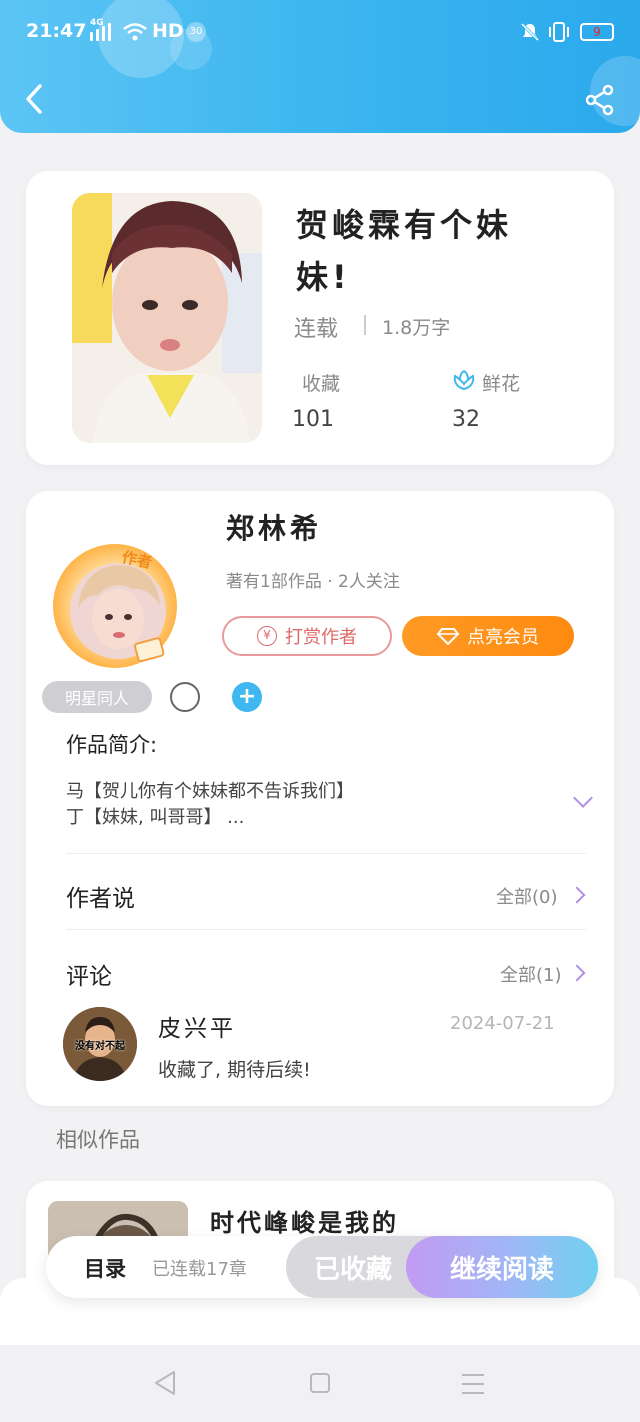 This screenshot has height=1422, width=640. I want to click on comments-label: 评论, so click(89, 977).